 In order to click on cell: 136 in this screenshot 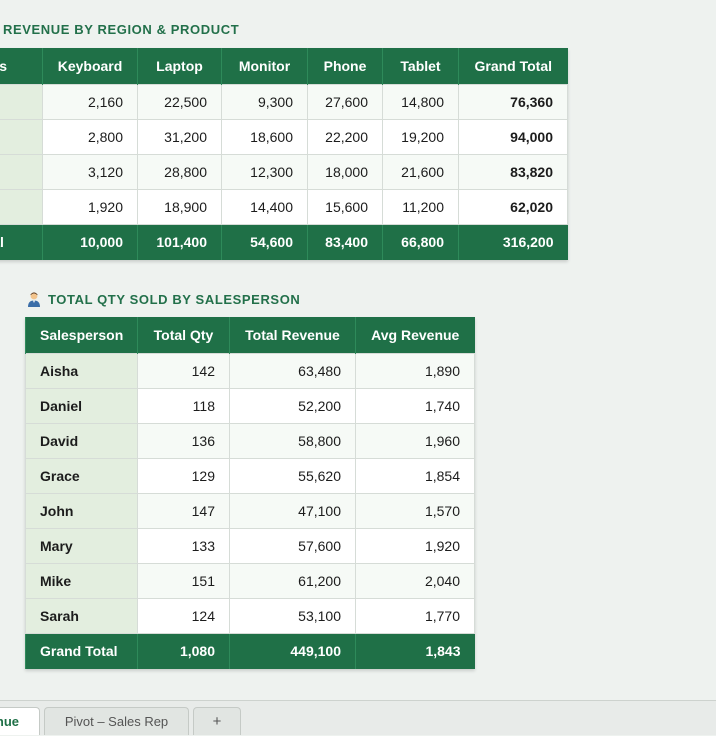, I will do `click(183, 440)`.